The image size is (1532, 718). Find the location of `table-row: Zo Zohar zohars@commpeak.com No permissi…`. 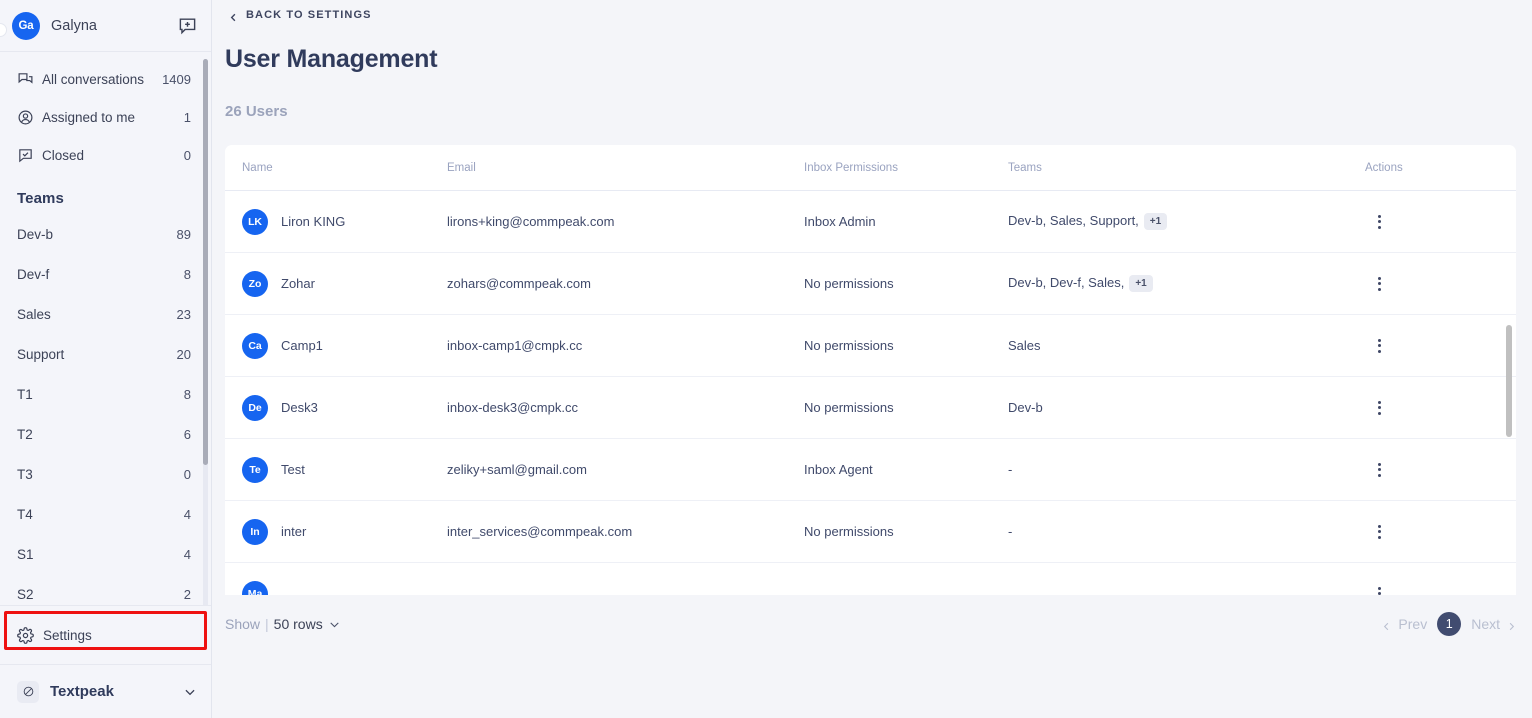

table-row: Zo Zohar zohars@commpeak.com No permissi… is located at coordinates (870, 284).